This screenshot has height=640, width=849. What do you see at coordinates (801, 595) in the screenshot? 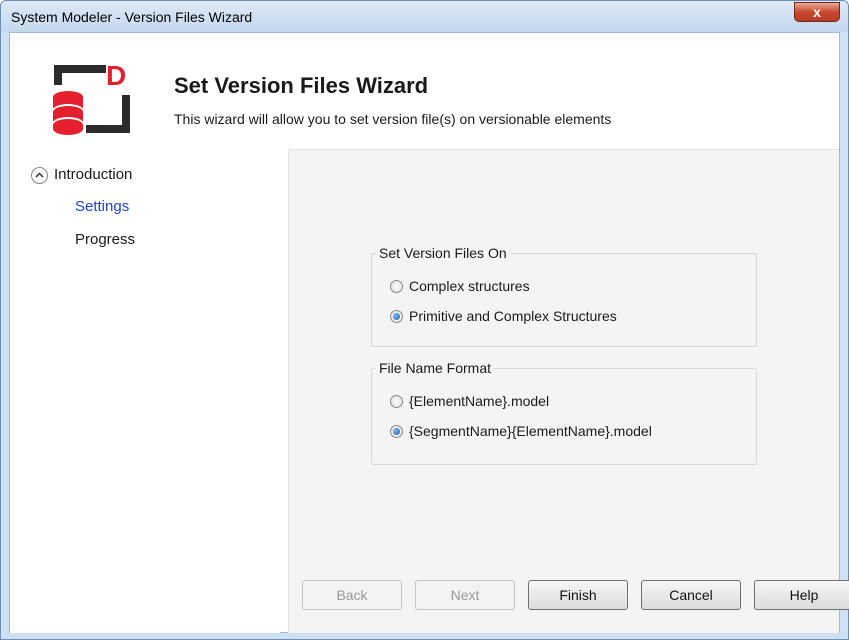
I see `help-button: Help` at bounding box center [801, 595].